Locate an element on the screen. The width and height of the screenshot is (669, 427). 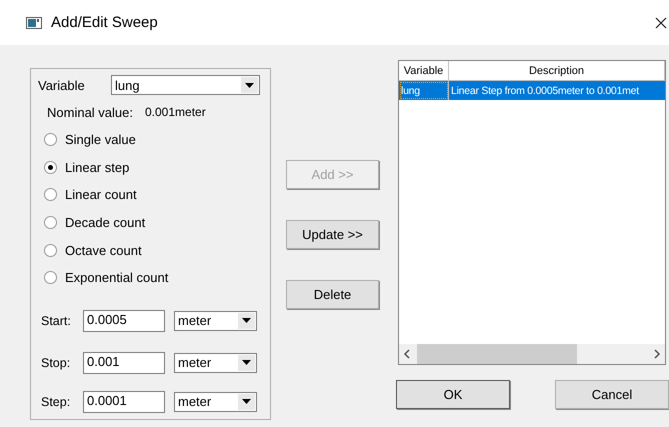
value-field: 0.0001 is located at coordinates (124, 401).